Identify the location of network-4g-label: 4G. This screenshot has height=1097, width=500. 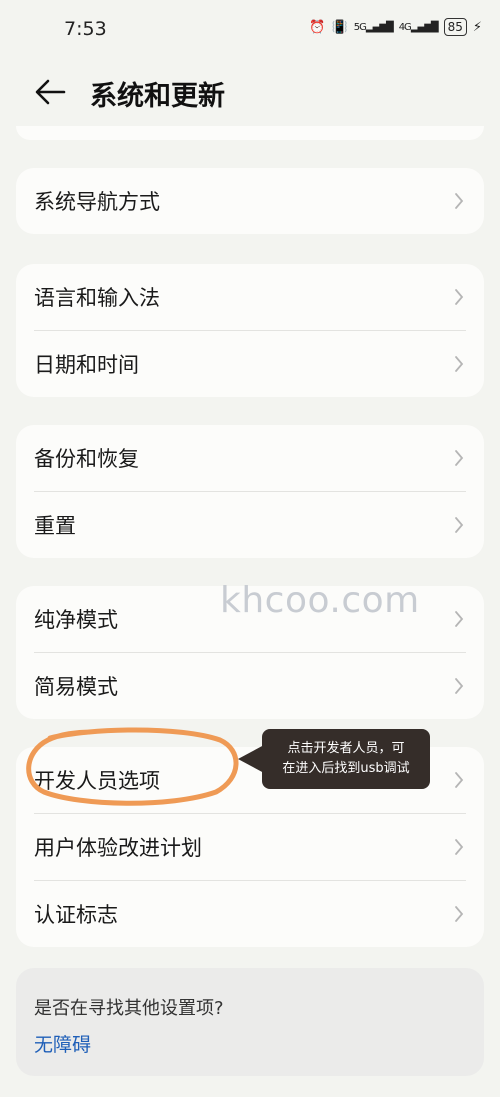
(405, 27).